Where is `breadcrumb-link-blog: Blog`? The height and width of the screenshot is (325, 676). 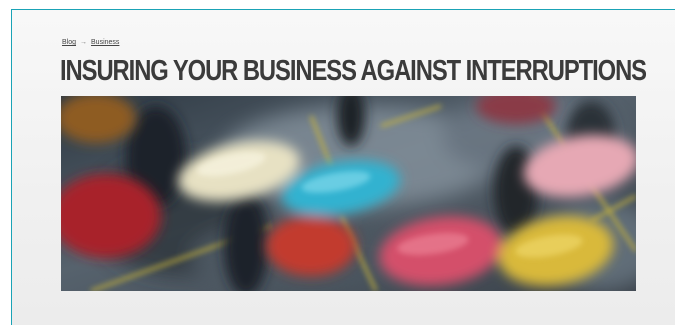
breadcrumb-link-blog: Blog is located at coordinates (69, 42).